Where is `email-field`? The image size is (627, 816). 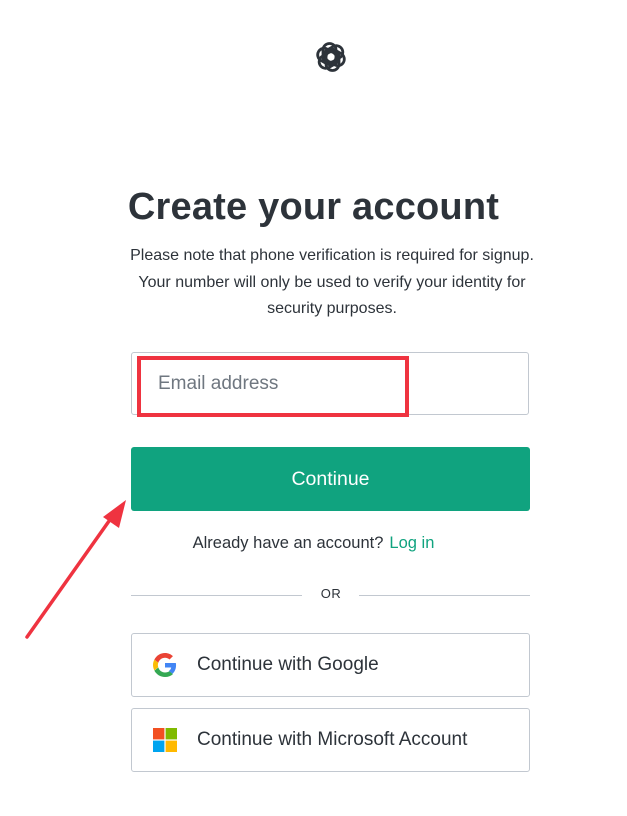
email-field is located at coordinates (330, 383).